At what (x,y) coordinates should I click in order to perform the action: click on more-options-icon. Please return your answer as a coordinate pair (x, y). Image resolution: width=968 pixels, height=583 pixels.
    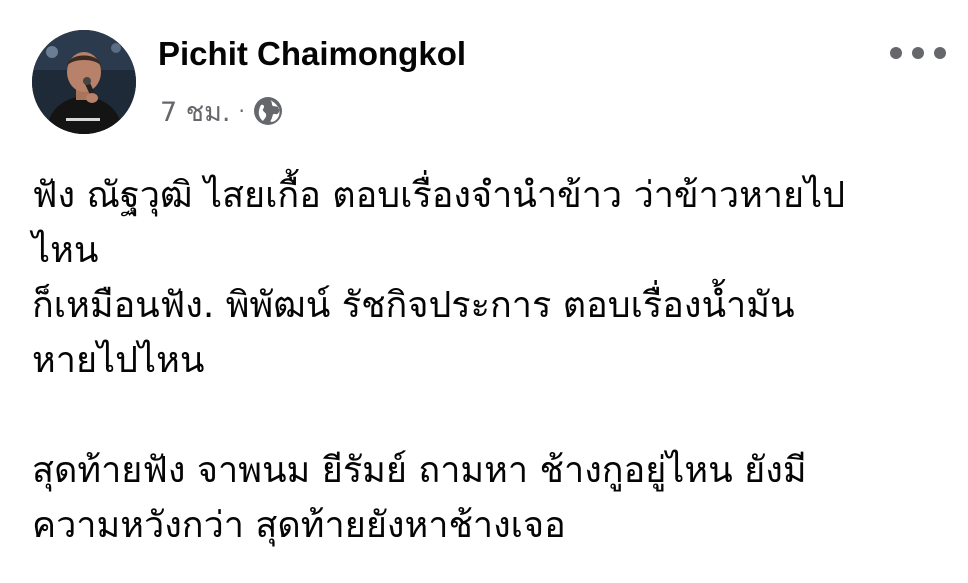
    Looking at the image, I should click on (918, 53).